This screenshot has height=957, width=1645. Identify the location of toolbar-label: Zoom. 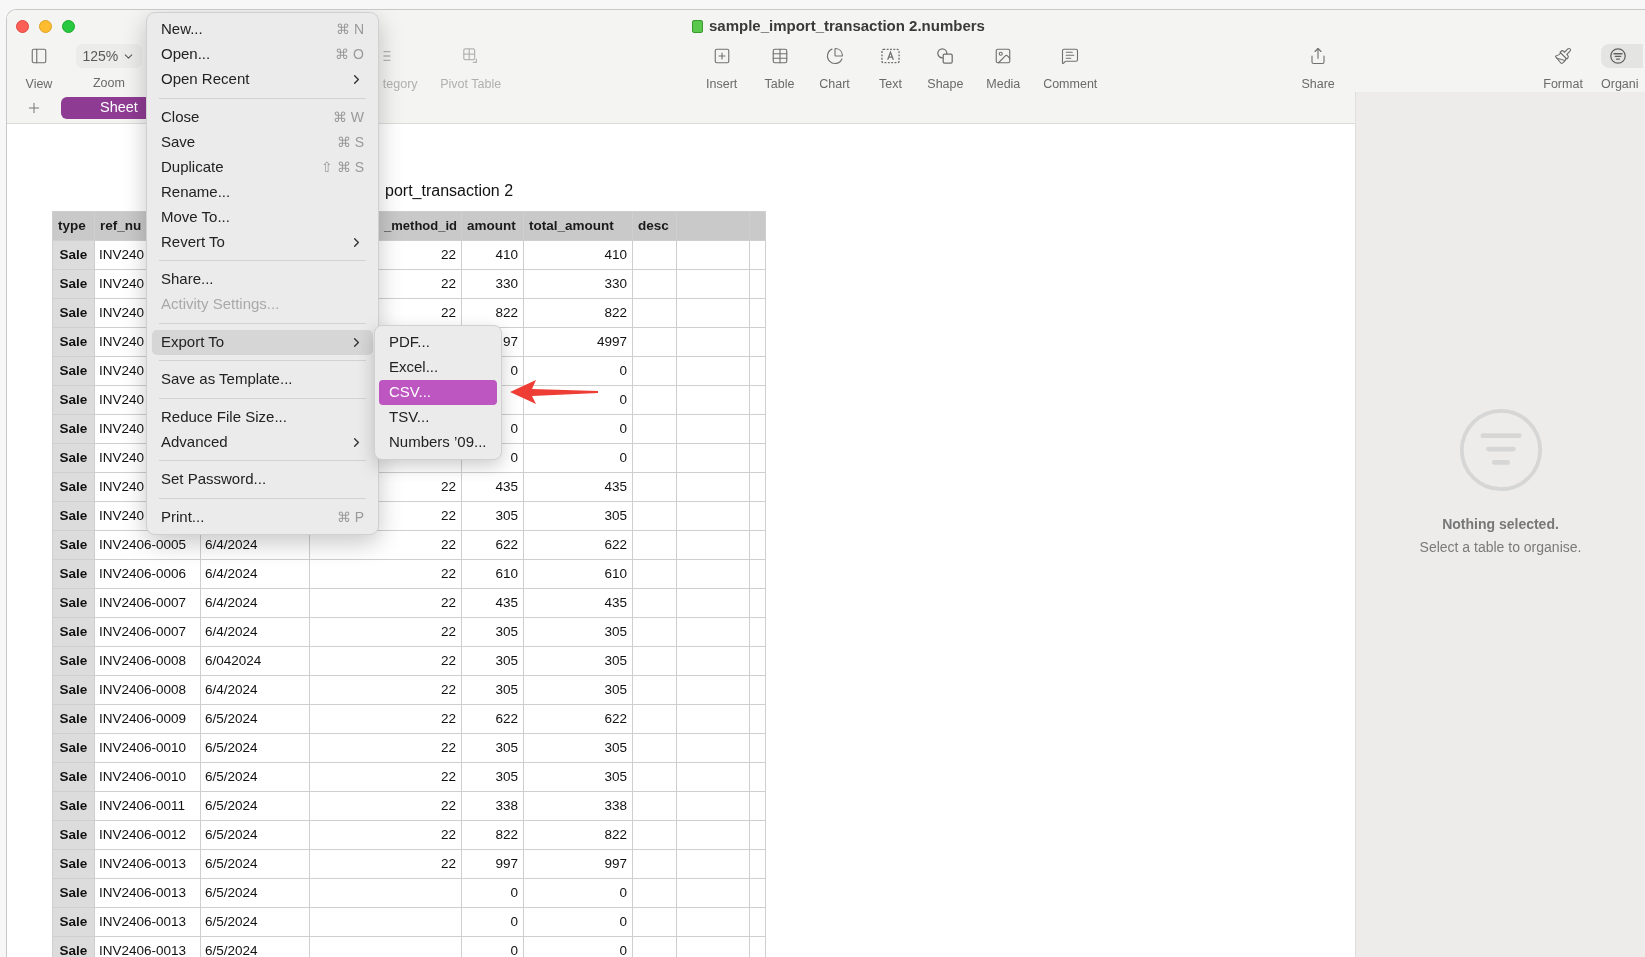
(108, 83).